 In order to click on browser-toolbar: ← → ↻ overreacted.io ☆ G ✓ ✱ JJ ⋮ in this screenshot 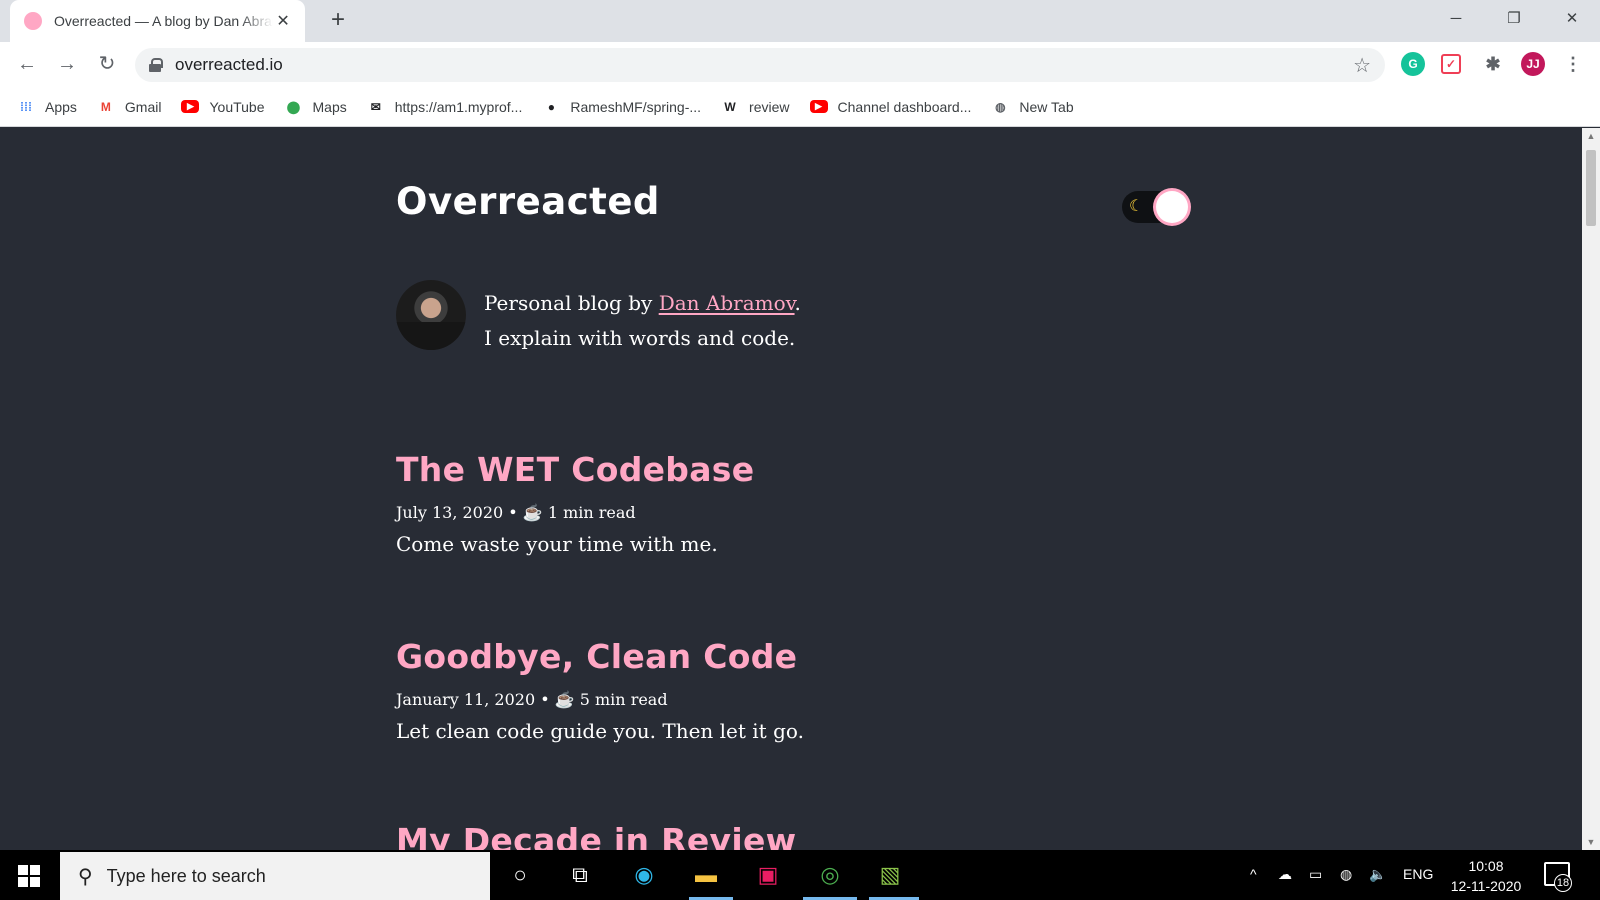, I will do `click(800, 64)`.